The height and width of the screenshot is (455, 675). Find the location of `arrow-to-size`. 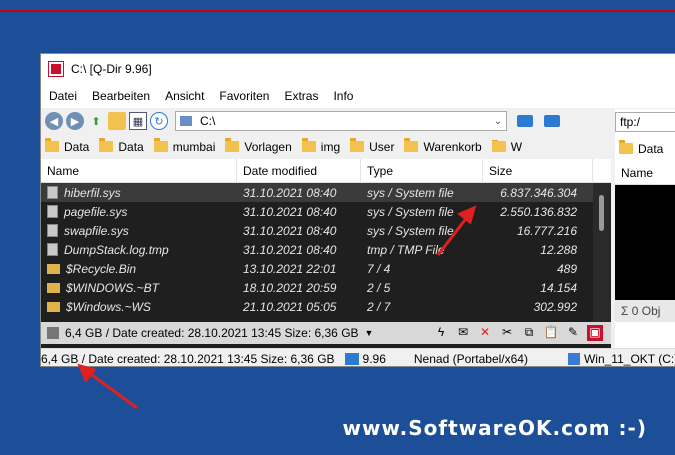

arrow-to-size is located at coordinates (453, 235).